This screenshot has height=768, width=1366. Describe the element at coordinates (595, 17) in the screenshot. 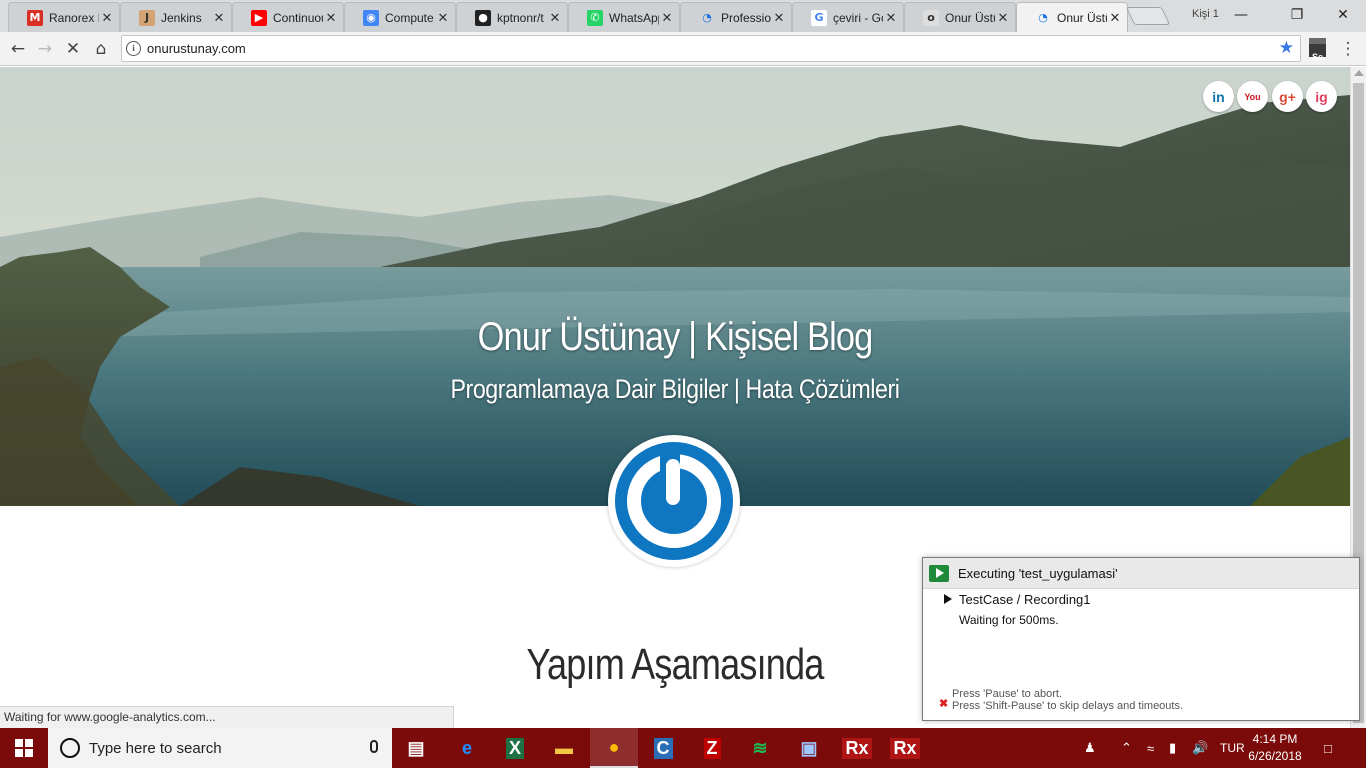

I see `whatsapp-icon: ✆` at that location.